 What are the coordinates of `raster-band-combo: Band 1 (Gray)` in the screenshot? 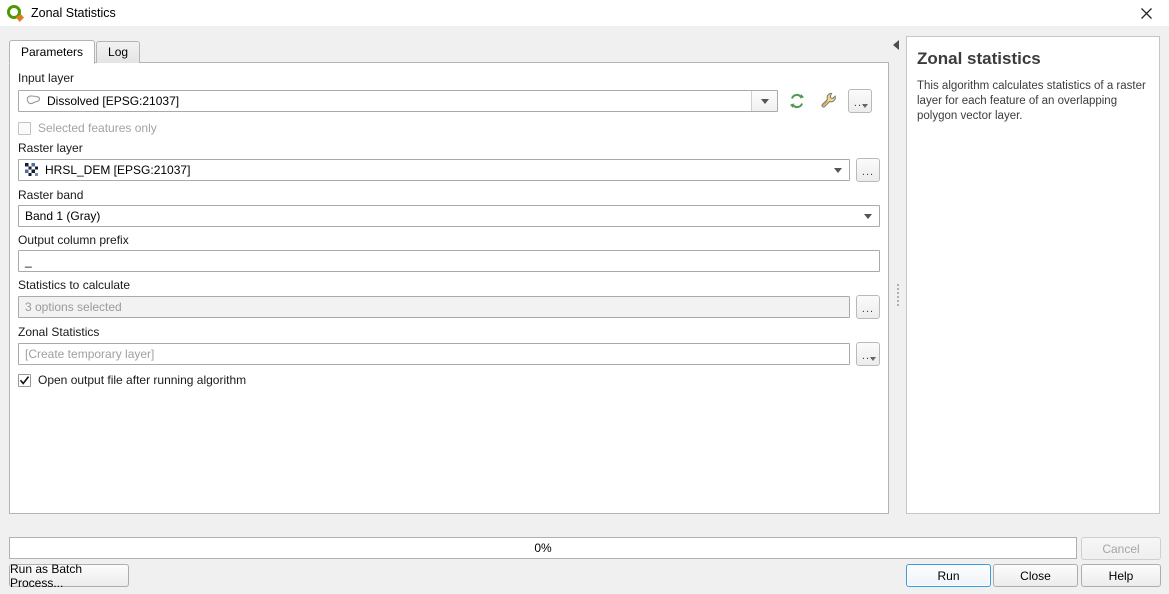 It's located at (449, 216).